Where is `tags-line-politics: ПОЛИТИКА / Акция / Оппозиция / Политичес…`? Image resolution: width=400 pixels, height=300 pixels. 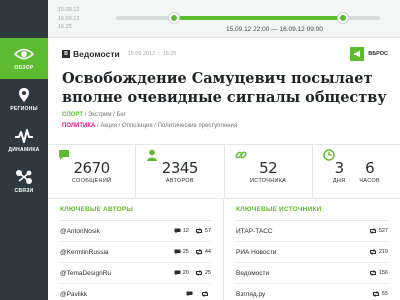 tags-line-politics: ПОЛИТИКА / Акция / Оппозиция / Политичес… is located at coordinates (149, 126).